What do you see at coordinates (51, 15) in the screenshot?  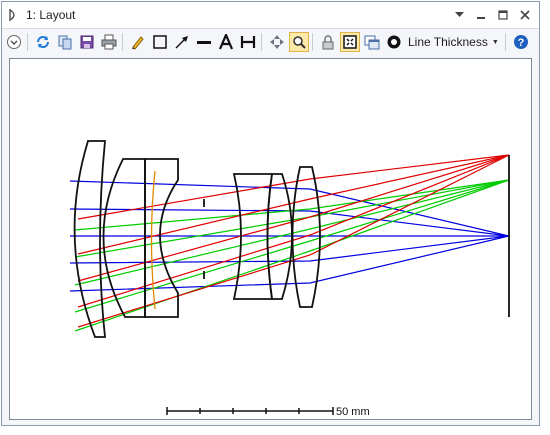 I see `window-title: 1: Layout` at bounding box center [51, 15].